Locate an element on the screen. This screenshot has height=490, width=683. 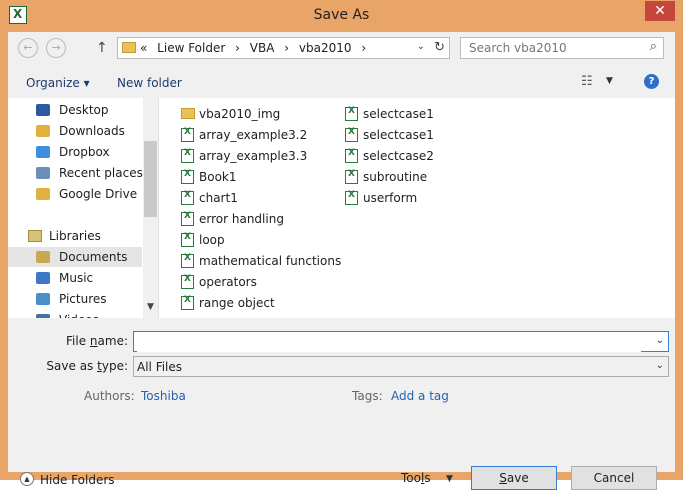
file-name: mathematical functions is located at coordinates (270, 261).